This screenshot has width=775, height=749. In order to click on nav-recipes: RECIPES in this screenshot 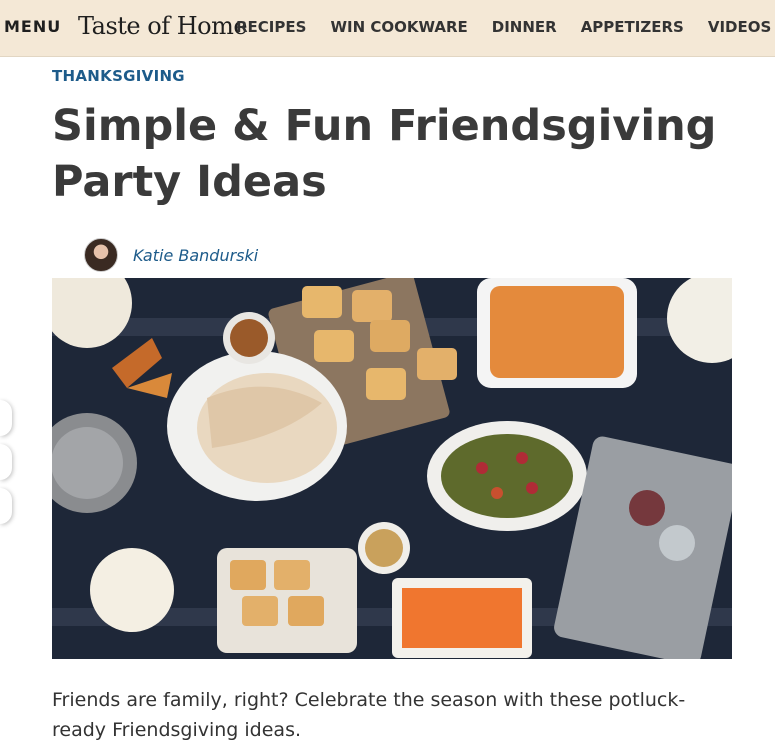, I will do `click(271, 27)`.